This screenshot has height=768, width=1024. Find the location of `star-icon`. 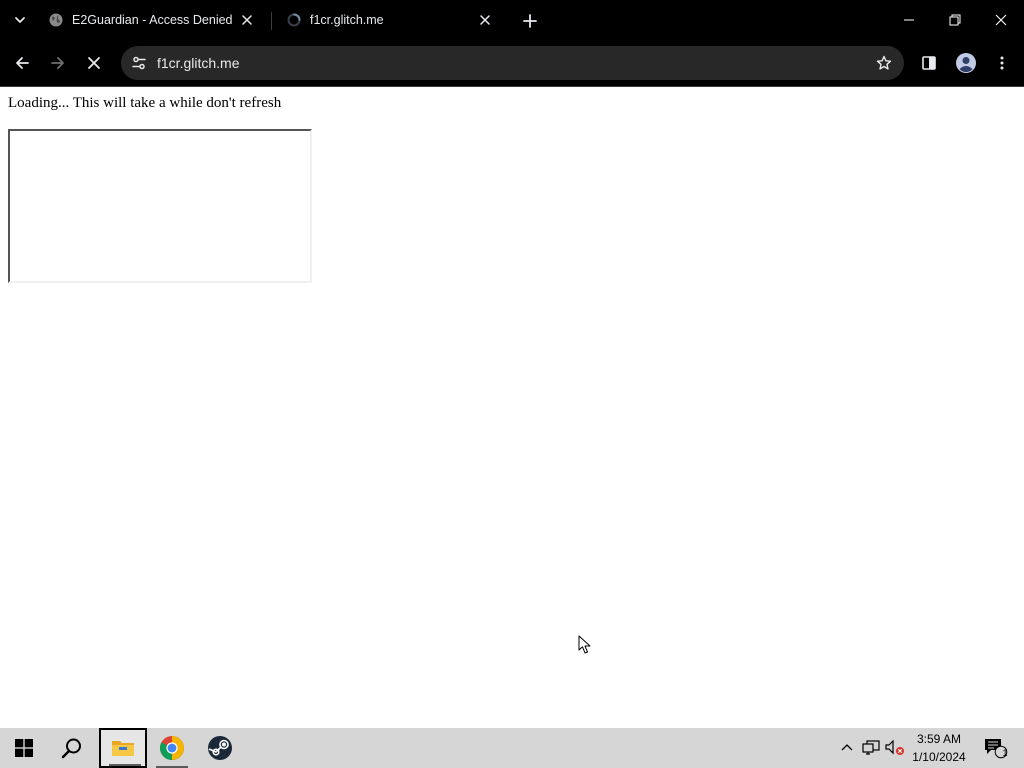

star-icon is located at coordinates (884, 62).